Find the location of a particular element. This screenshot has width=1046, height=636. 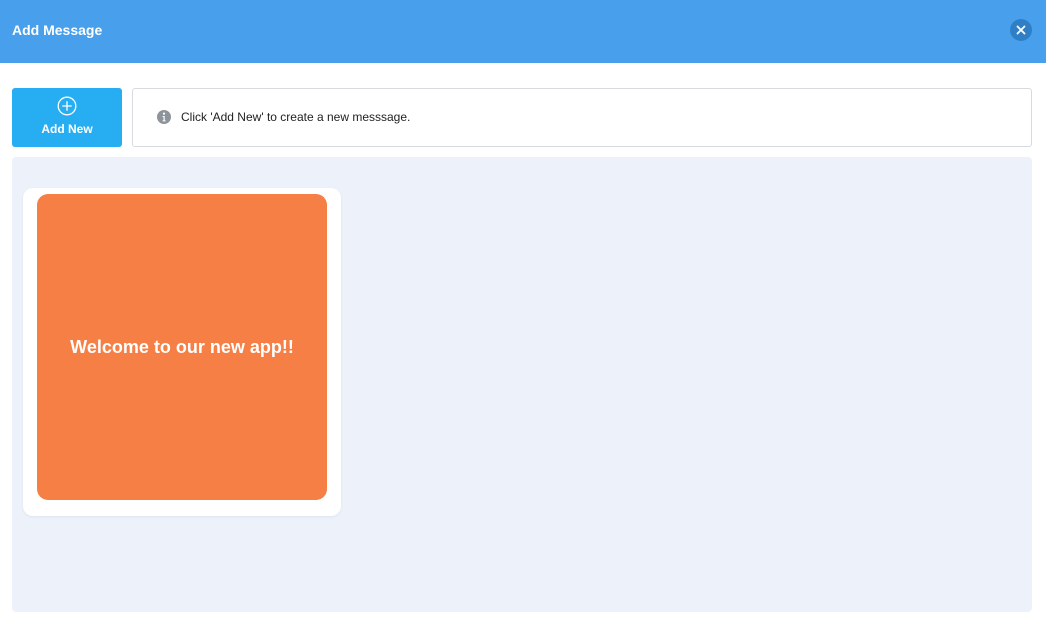

modal-header: Add Message is located at coordinates (523, 31).